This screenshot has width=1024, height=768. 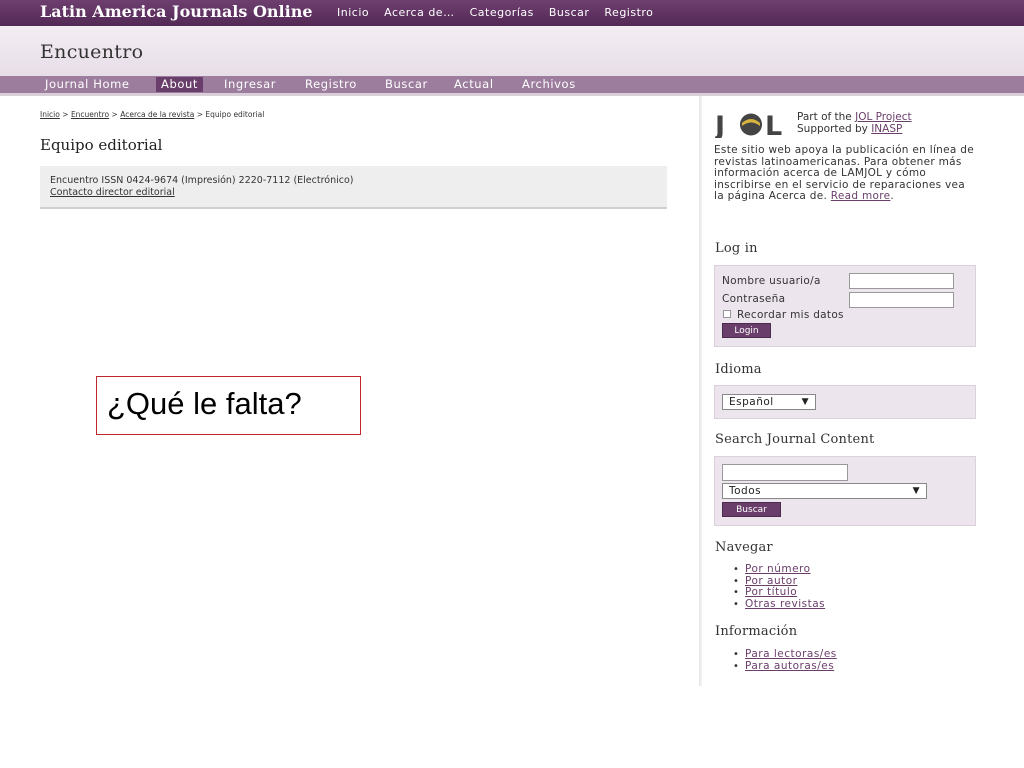 I want to click on site-title: Latin America Journals Online, so click(x=176, y=11).